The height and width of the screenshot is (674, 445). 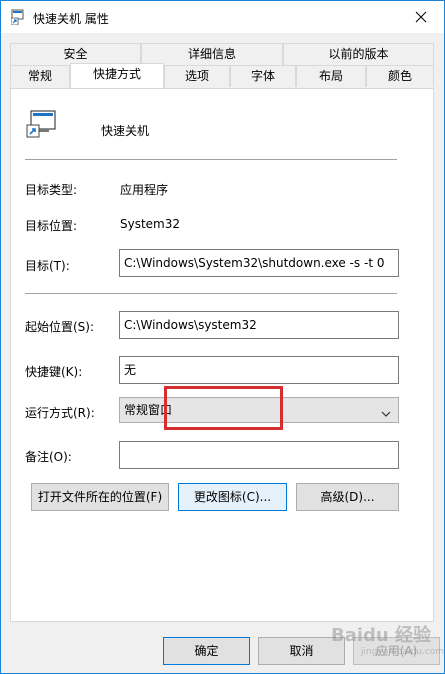 What do you see at coordinates (223, 408) in the screenshot?
I see `highlight-annotation` at bounding box center [223, 408].